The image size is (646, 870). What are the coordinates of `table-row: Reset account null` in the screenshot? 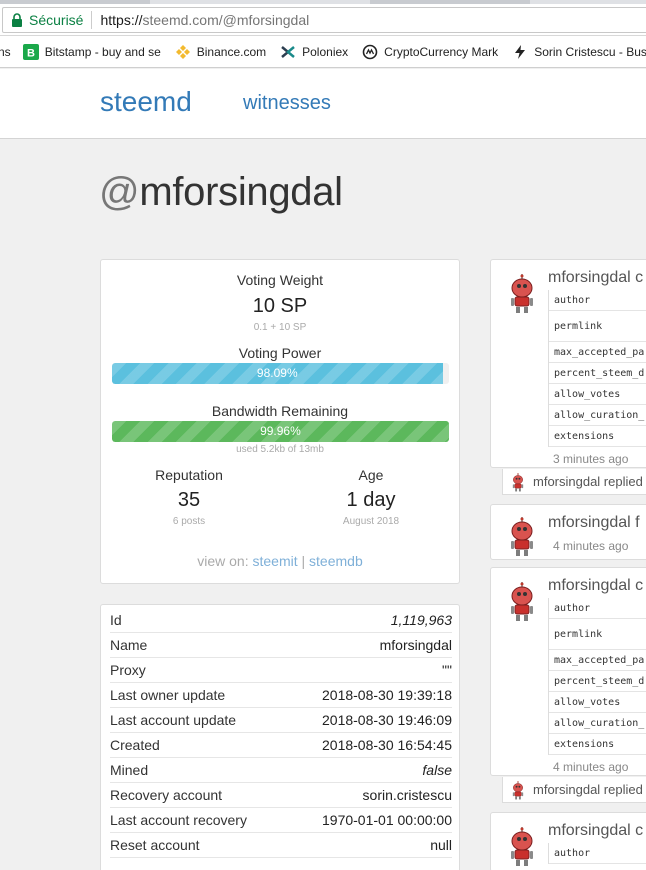 It's located at (281, 845).